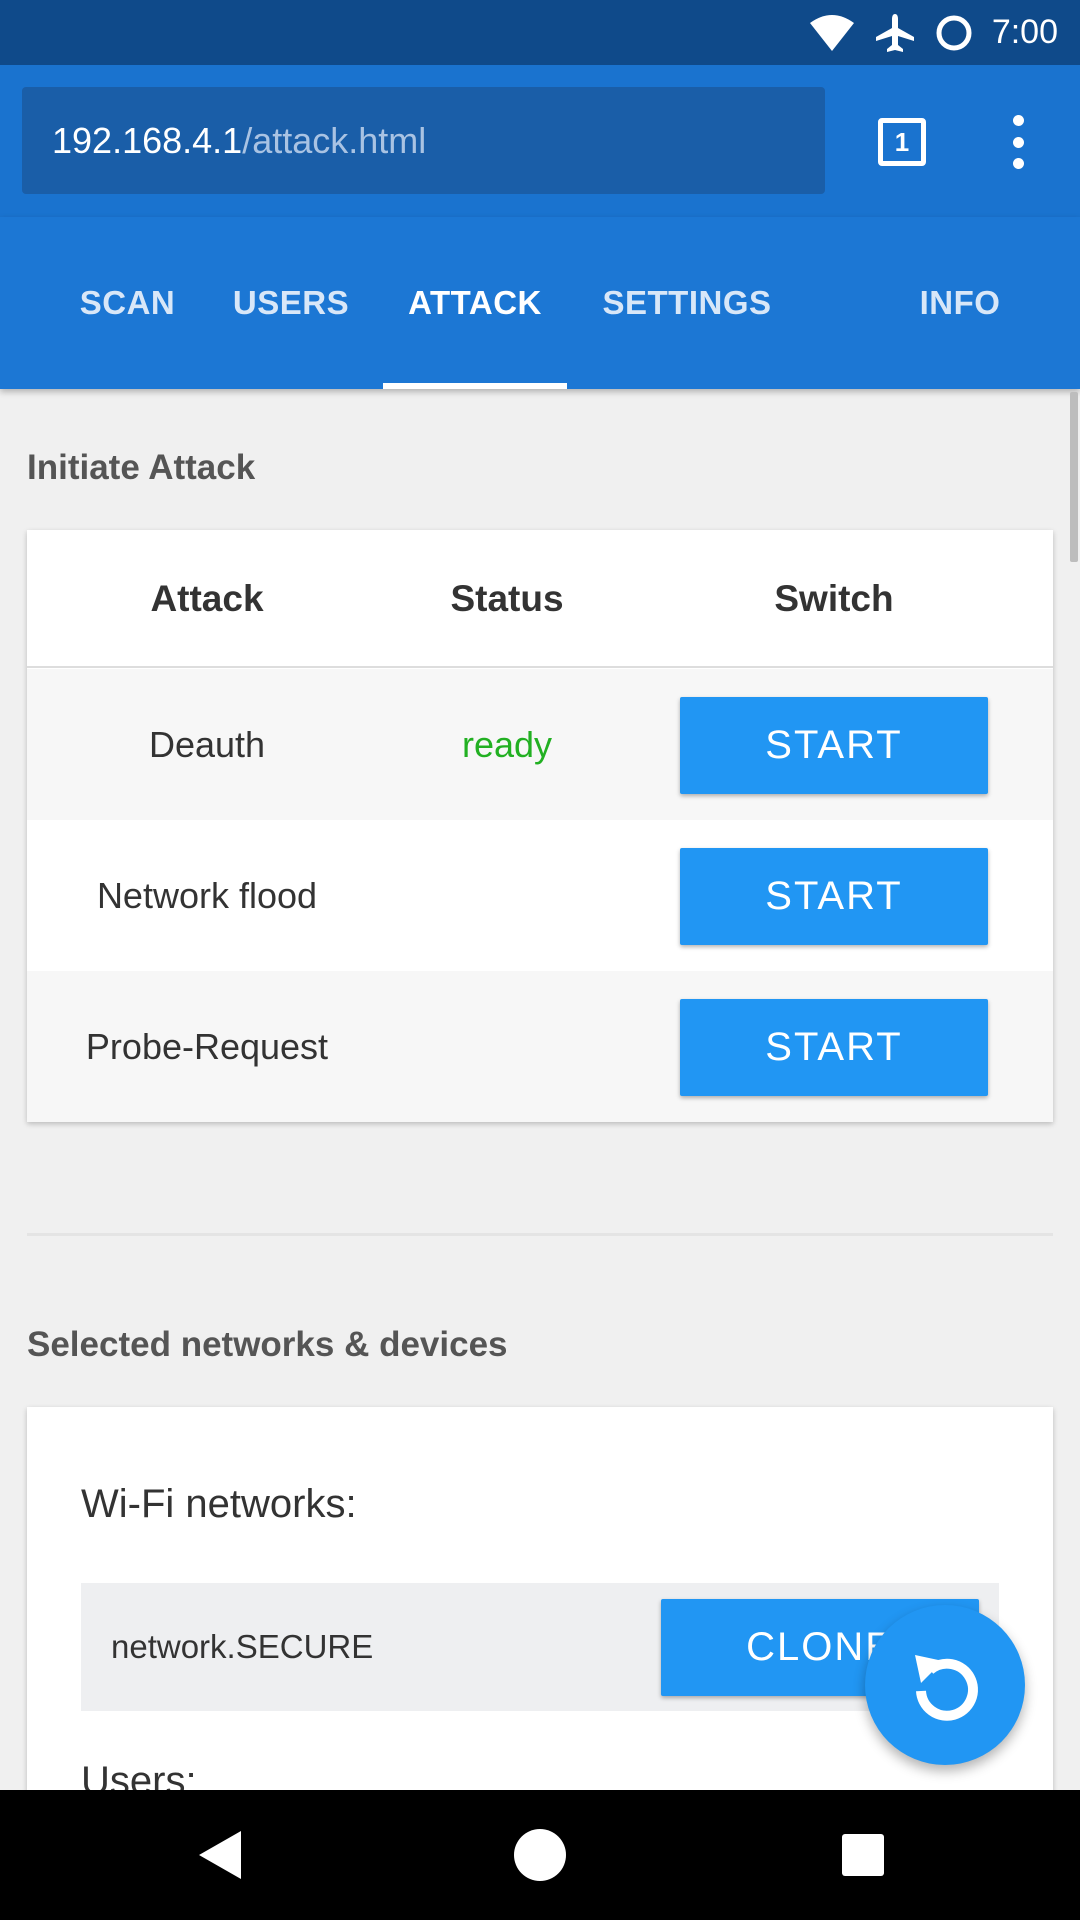 Image resolution: width=1080 pixels, height=1920 pixels. What do you see at coordinates (902, 142) in the screenshot?
I see `tab-switcher-button: 1` at bounding box center [902, 142].